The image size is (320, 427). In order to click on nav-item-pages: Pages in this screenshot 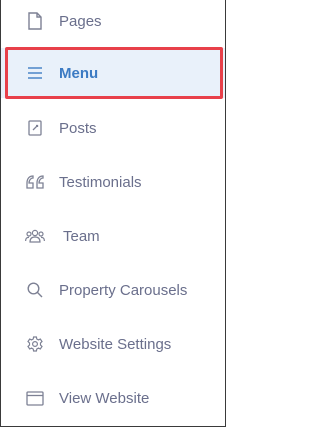, I will do `click(113, 23)`.